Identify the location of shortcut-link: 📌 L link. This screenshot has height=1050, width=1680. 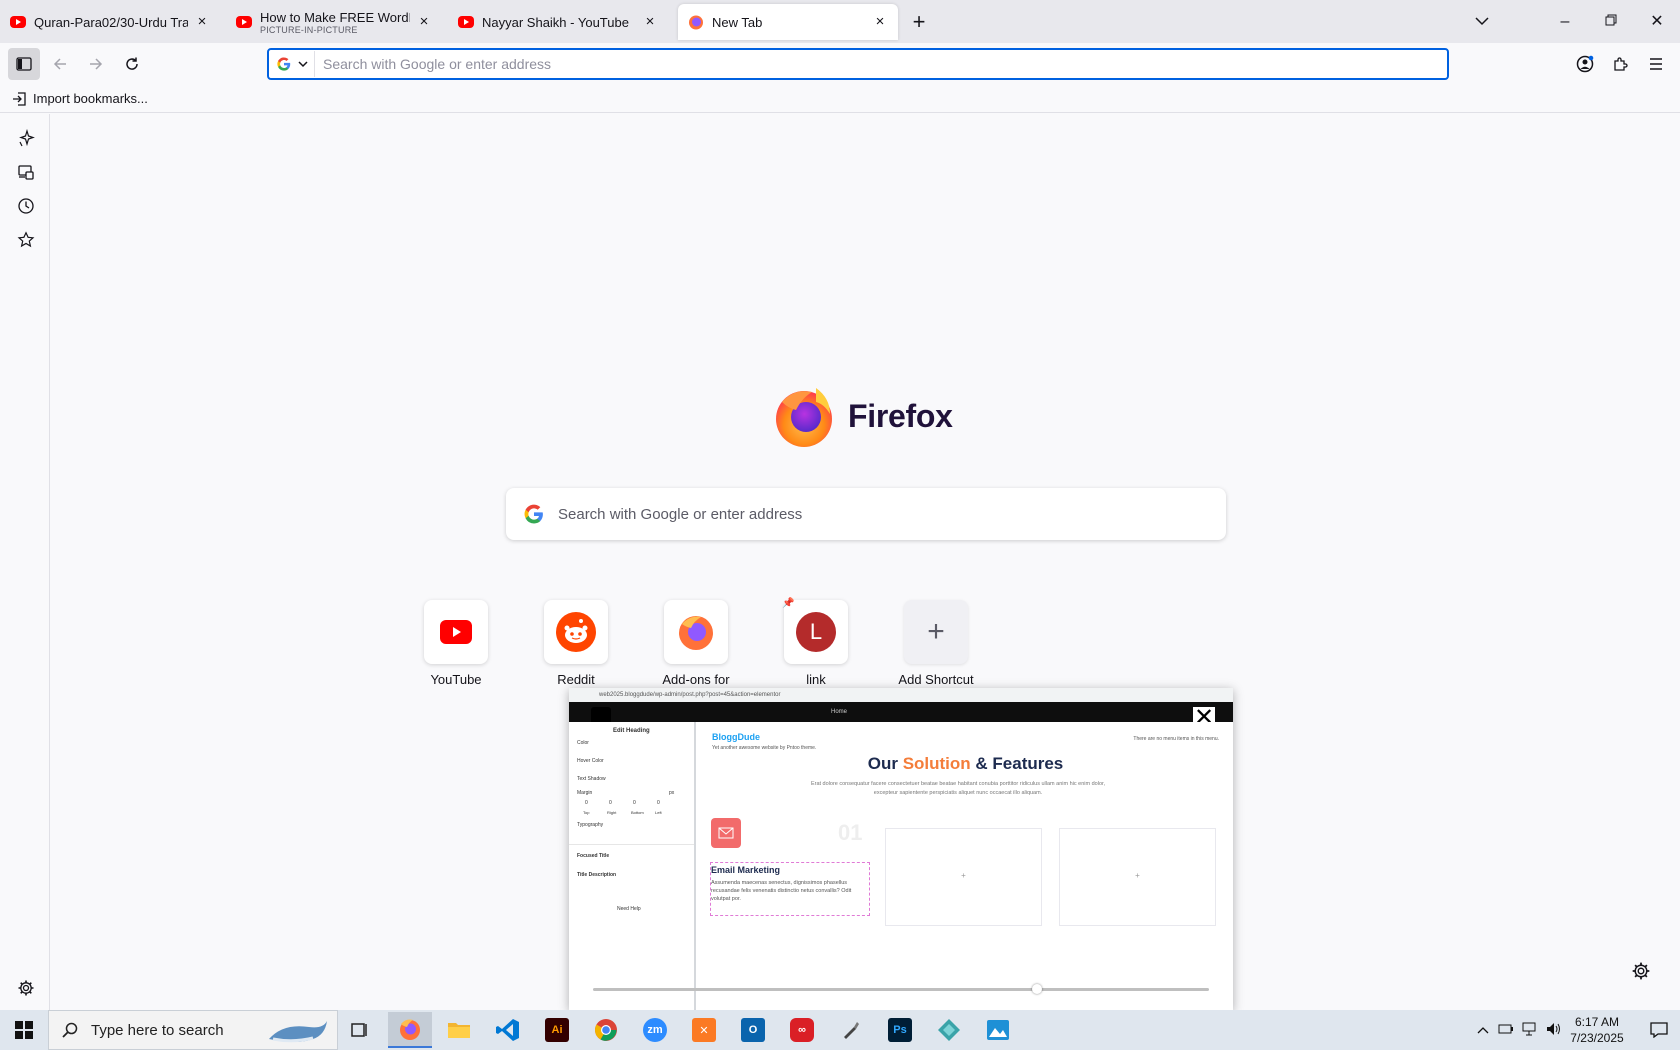
(816, 642).